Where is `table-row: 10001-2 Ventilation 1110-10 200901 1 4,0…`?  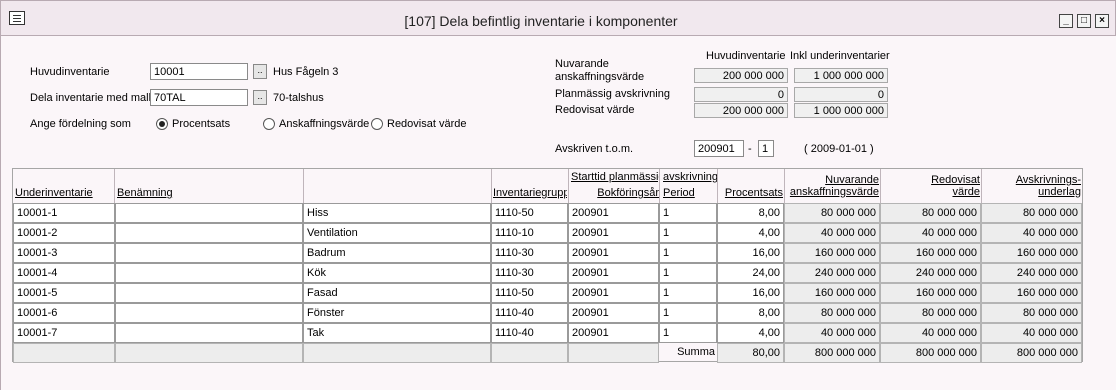 table-row: 10001-2 Ventilation 1110-10 200901 1 4,0… is located at coordinates (547, 233).